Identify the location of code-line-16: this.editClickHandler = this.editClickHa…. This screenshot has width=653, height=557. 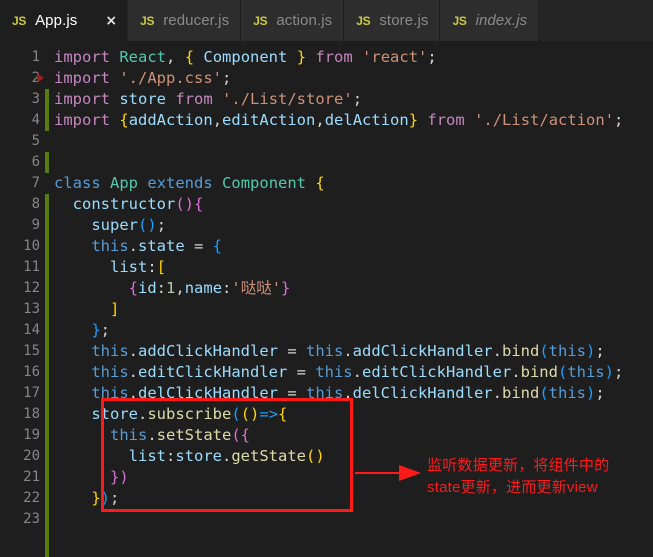
(339, 372).